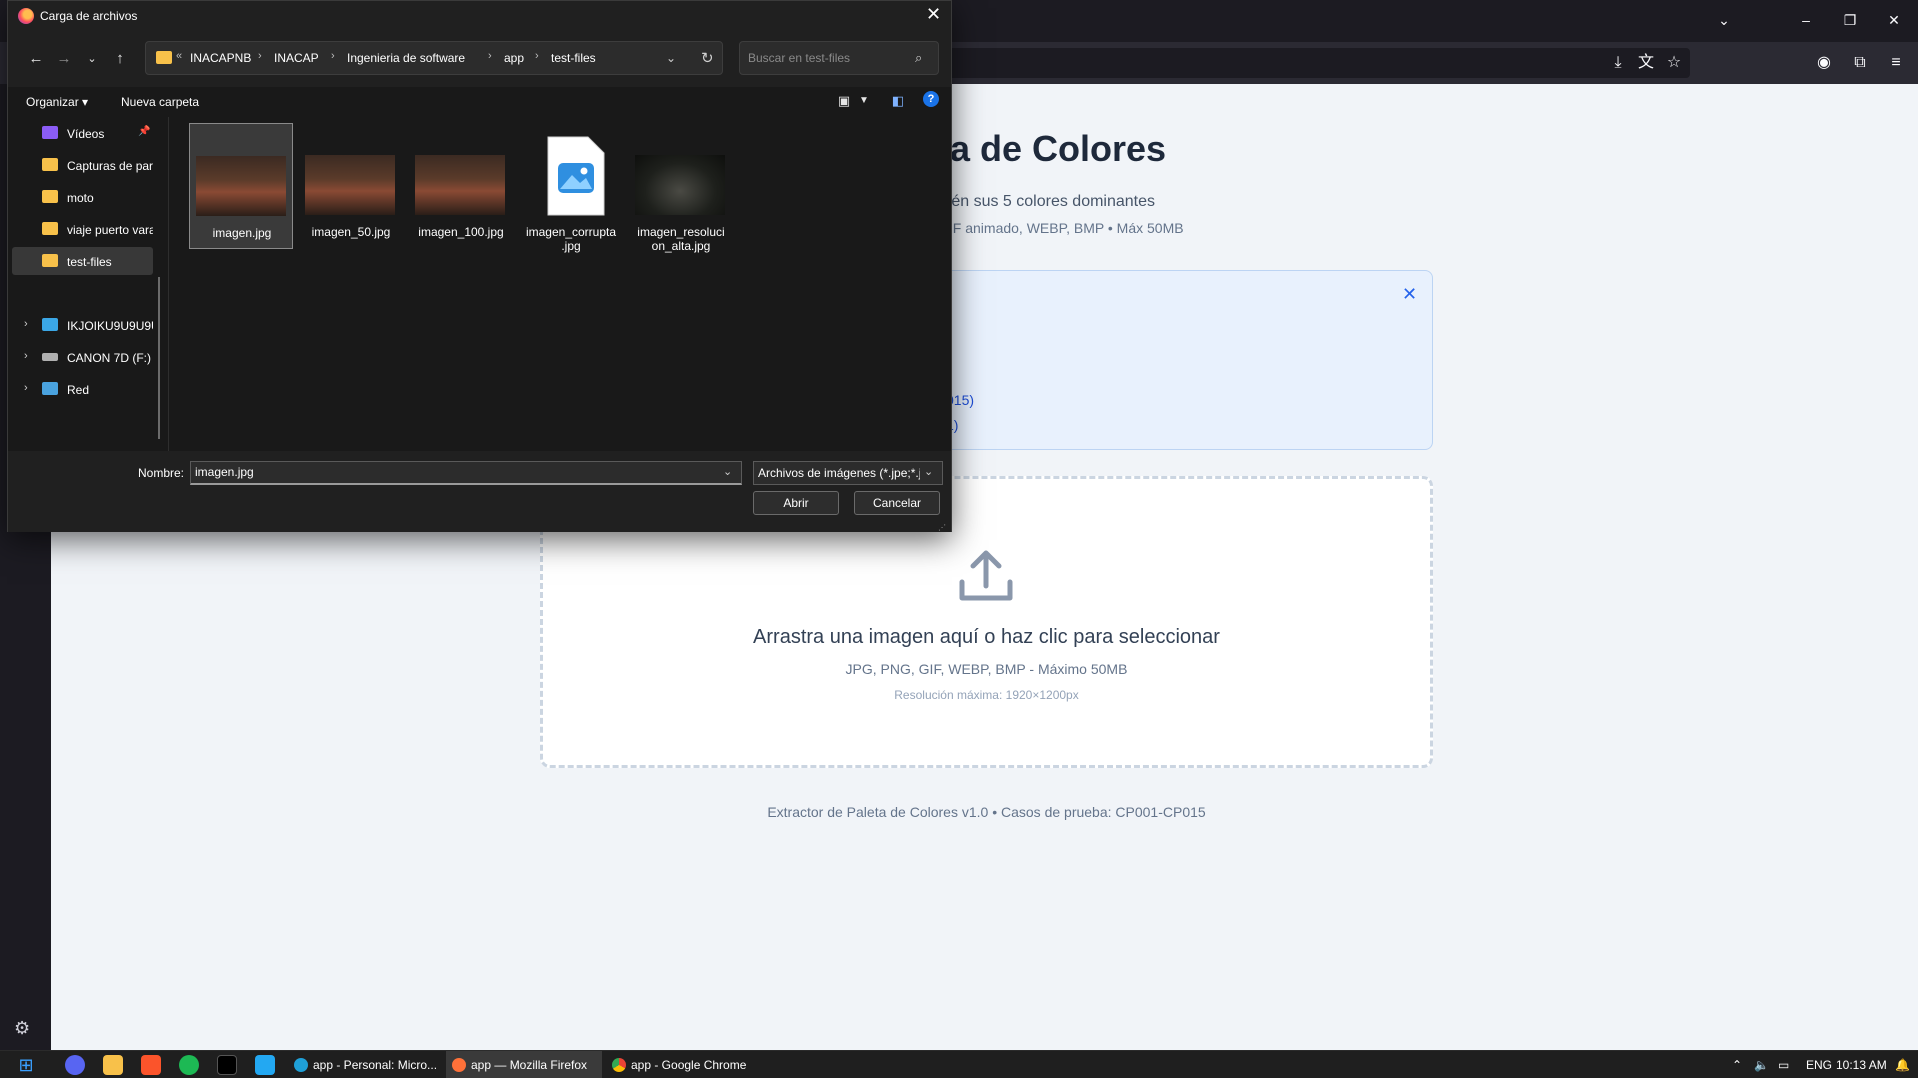  I want to click on extensions-icon: ⧉, so click(1860, 63).